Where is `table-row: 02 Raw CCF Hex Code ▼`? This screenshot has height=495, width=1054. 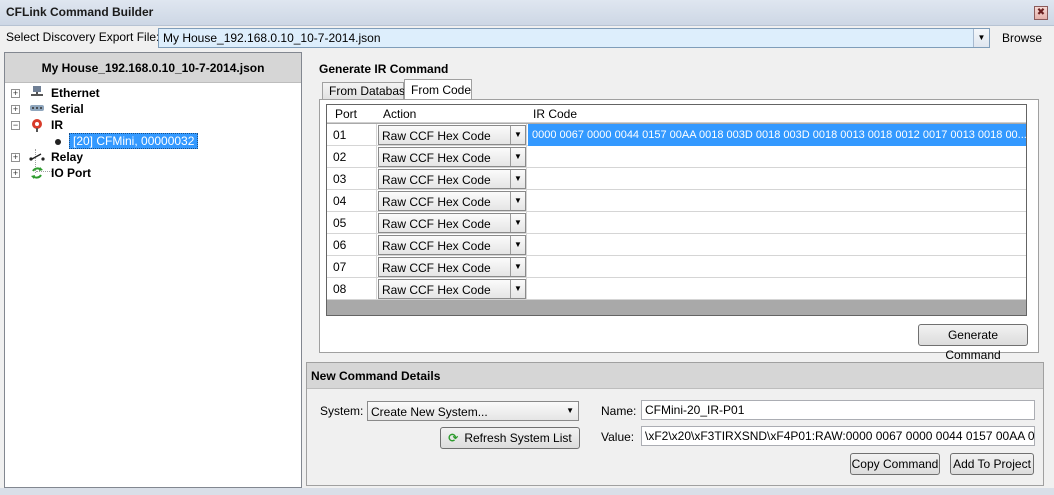 table-row: 02 Raw CCF Hex Code ▼ is located at coordinates (676, 157).